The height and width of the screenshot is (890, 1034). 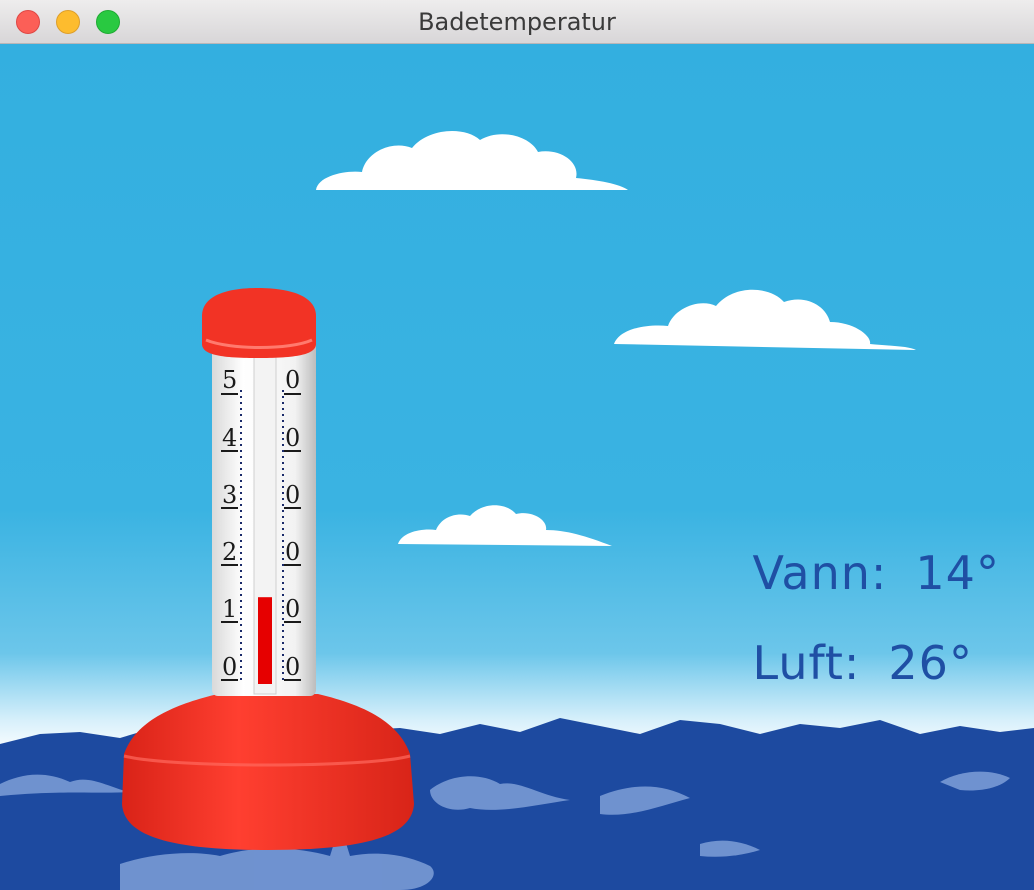 I want to click on air-label: Luft:, so click(x=806, y=663).